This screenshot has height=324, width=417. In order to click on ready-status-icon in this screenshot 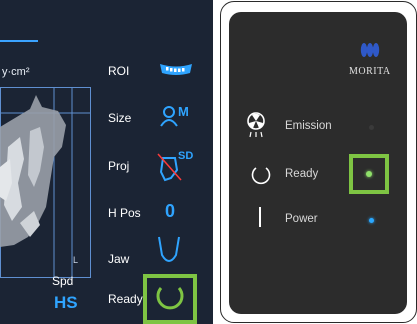, I will do `click(170, 298)`.